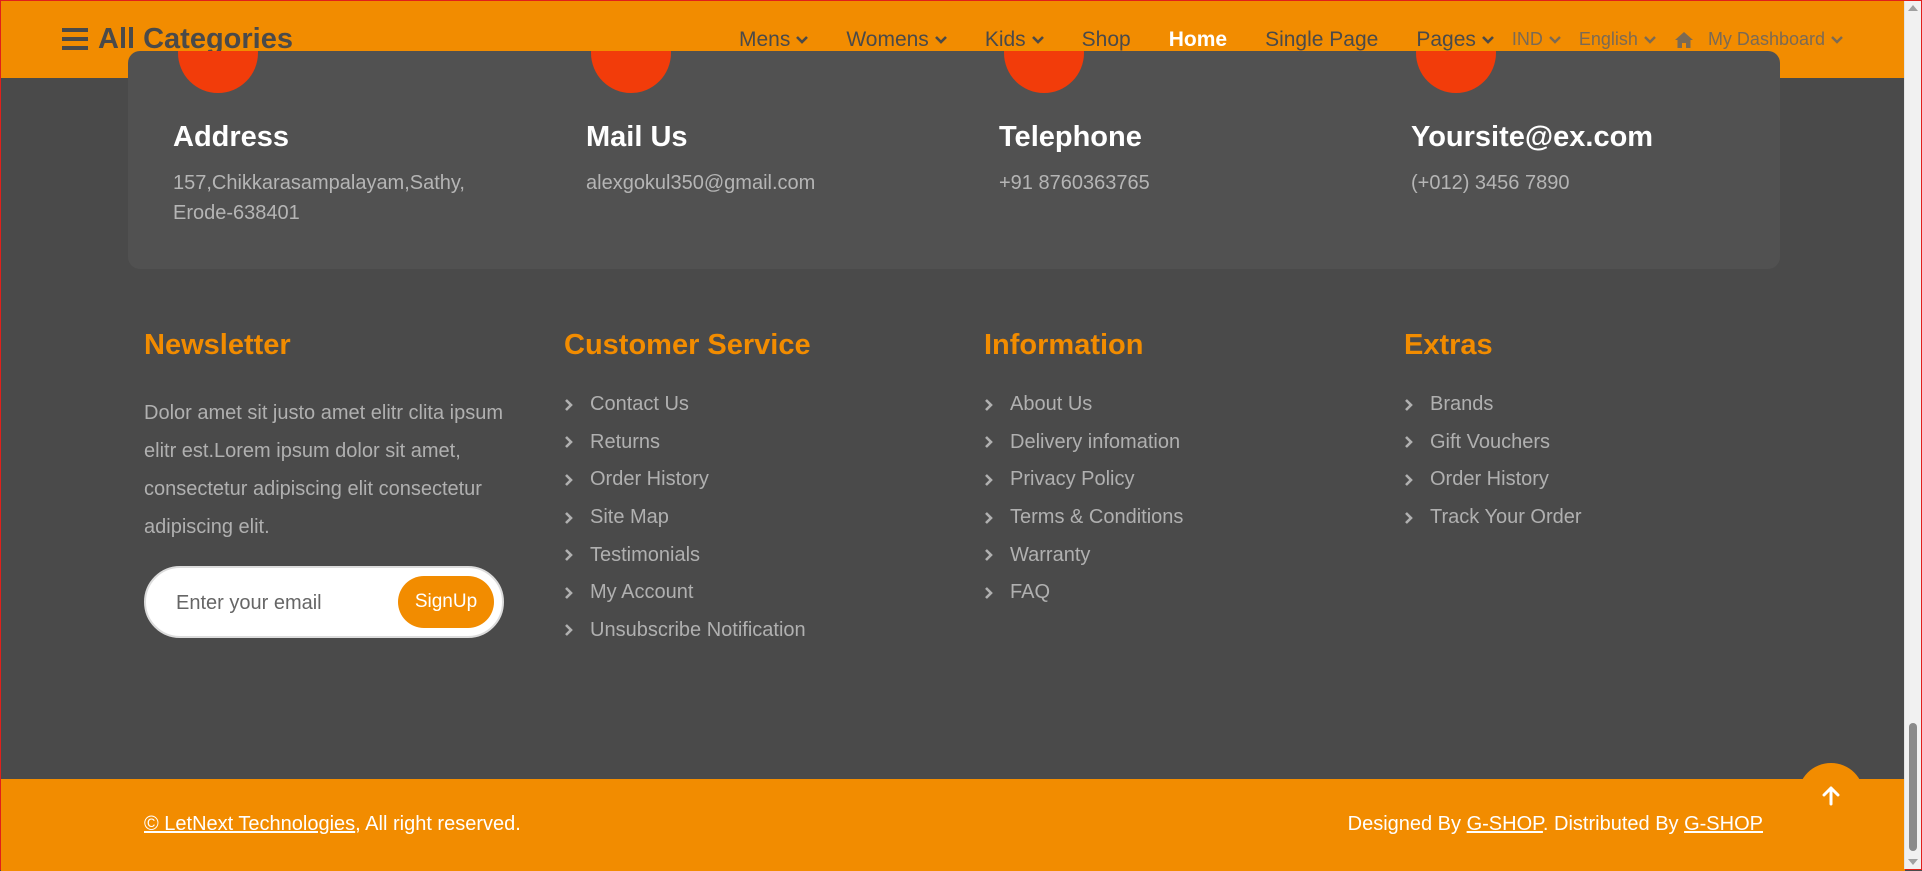 The height and width of the screenshot is (871, 1922). What do you see at coordinates (276, 603) in the screenshot?
I see `email-input` at bounding box center [276, 603].